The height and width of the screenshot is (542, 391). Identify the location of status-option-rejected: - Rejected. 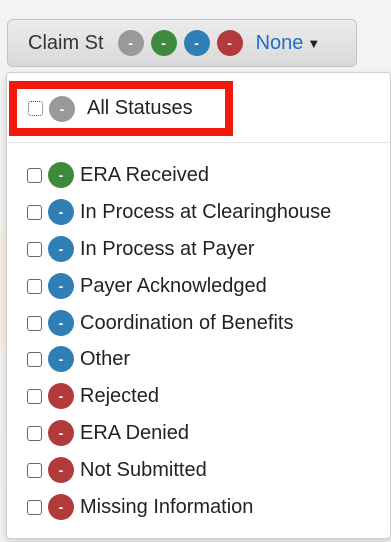
(93, 396).